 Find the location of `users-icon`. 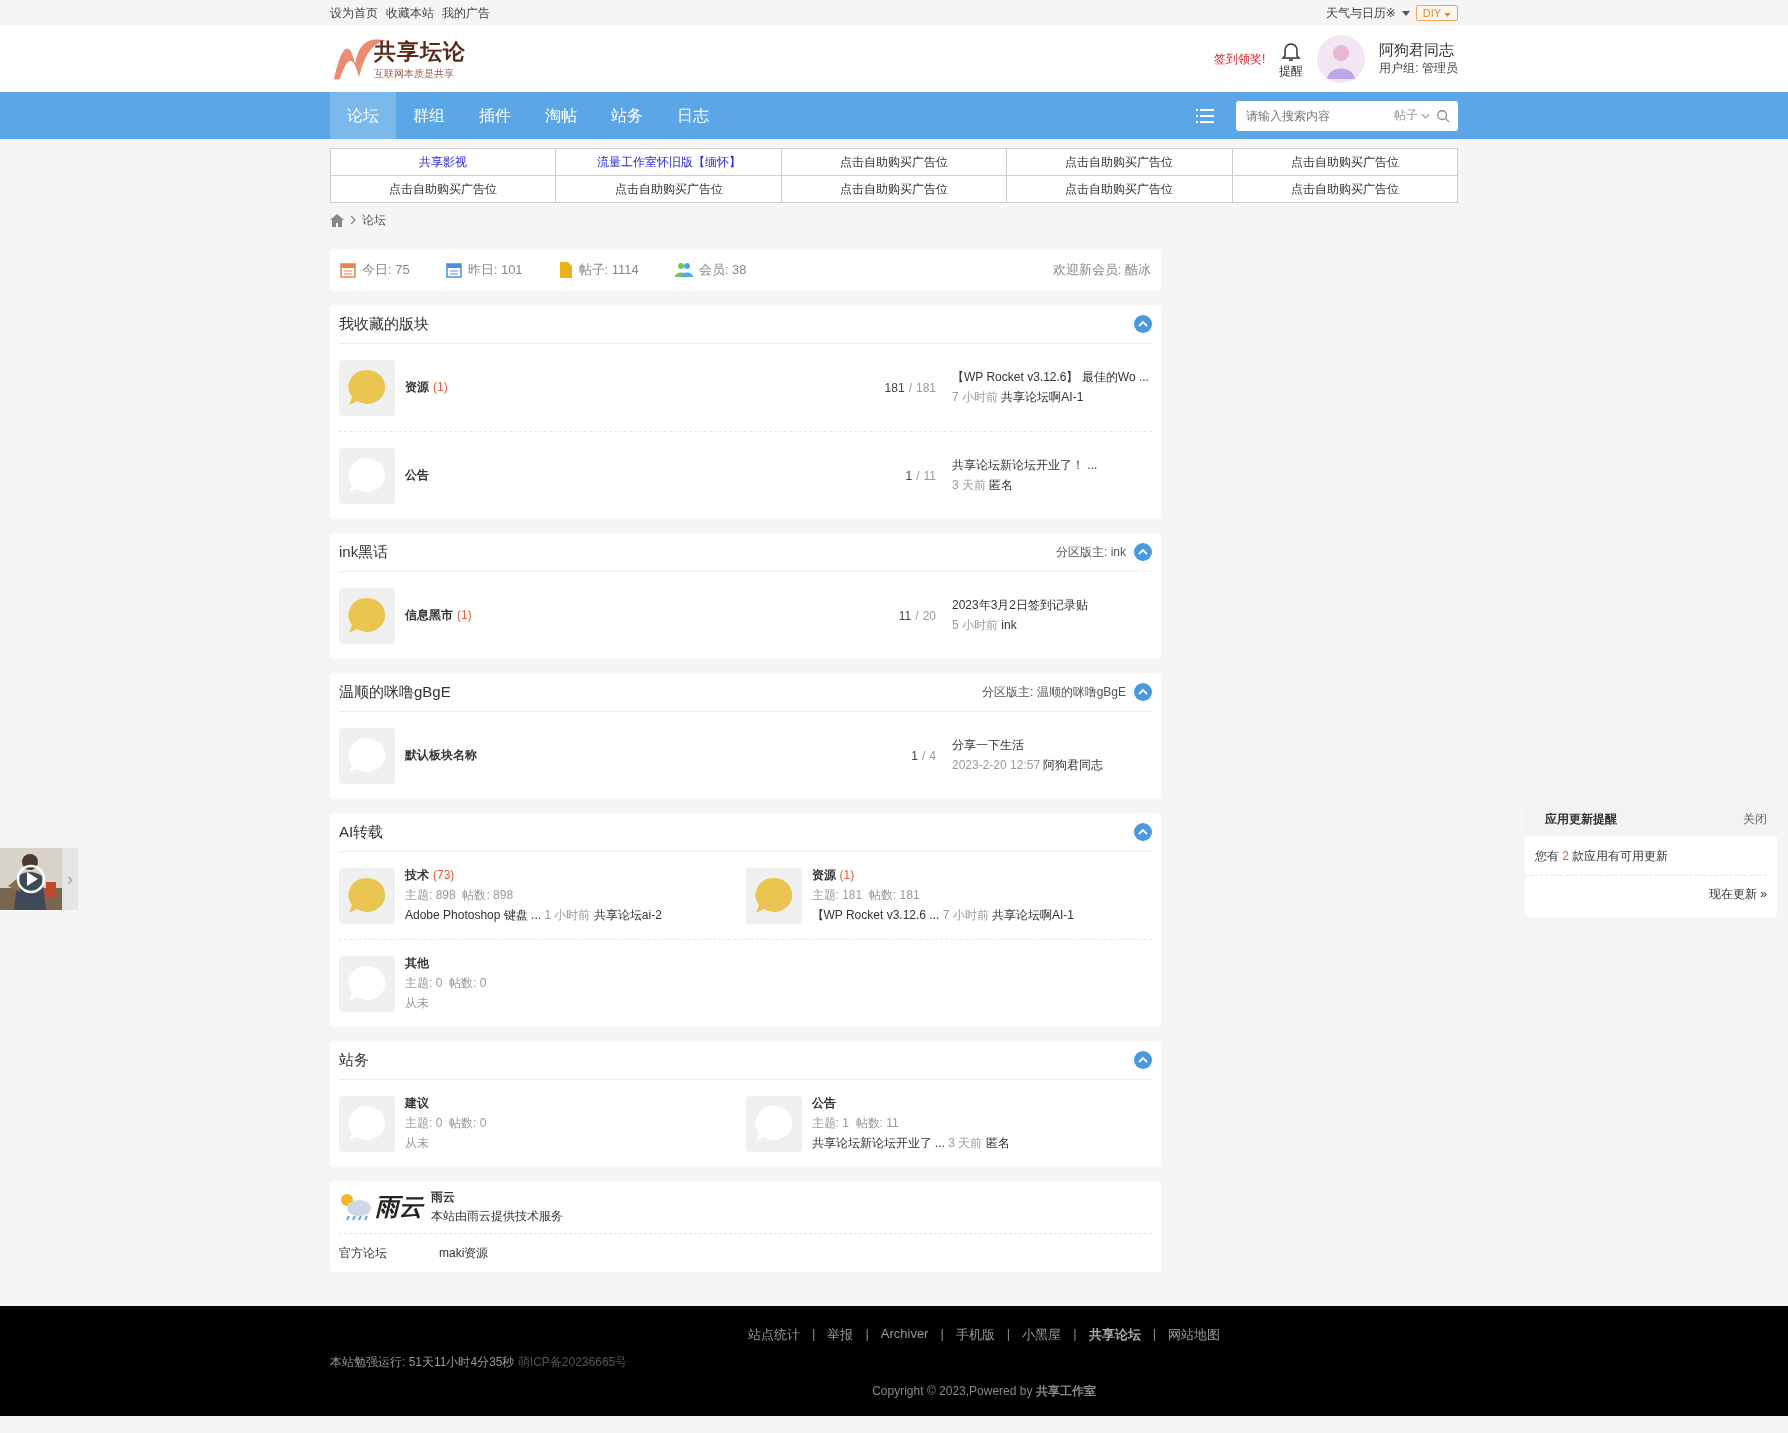

users-icon is located at coordinates (683, 270).